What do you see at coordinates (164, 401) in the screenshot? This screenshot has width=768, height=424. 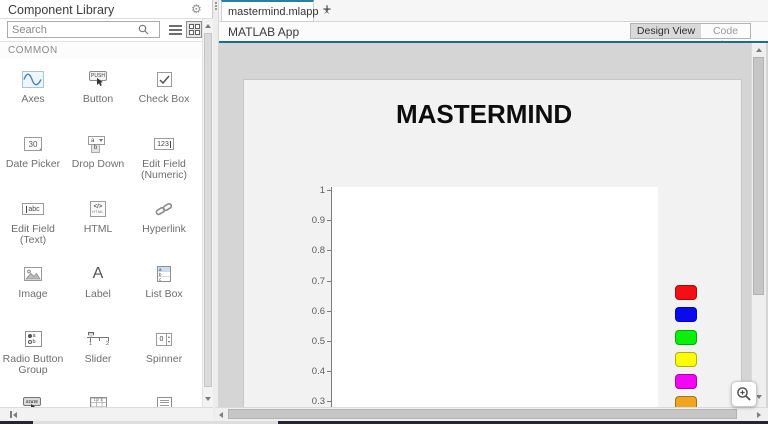 I see `textarea-icon` at bounding box center [164, 401].